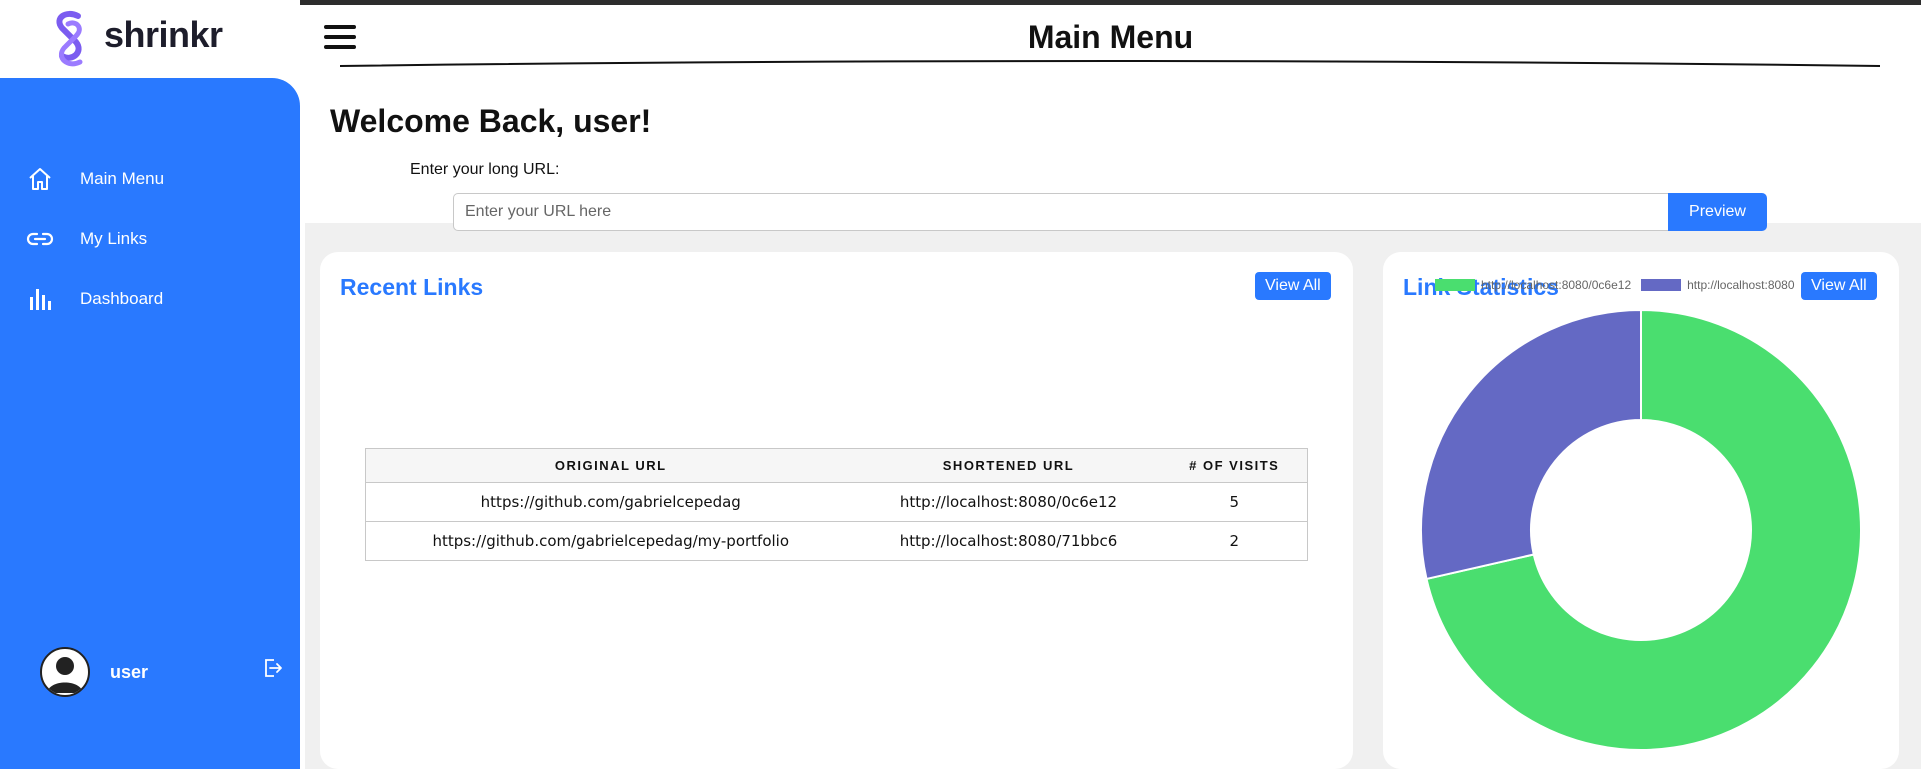 Image resolution: width=1921 pixels, height=769 pixels. I want to click on visits-count: 2, so click(1234, 541).